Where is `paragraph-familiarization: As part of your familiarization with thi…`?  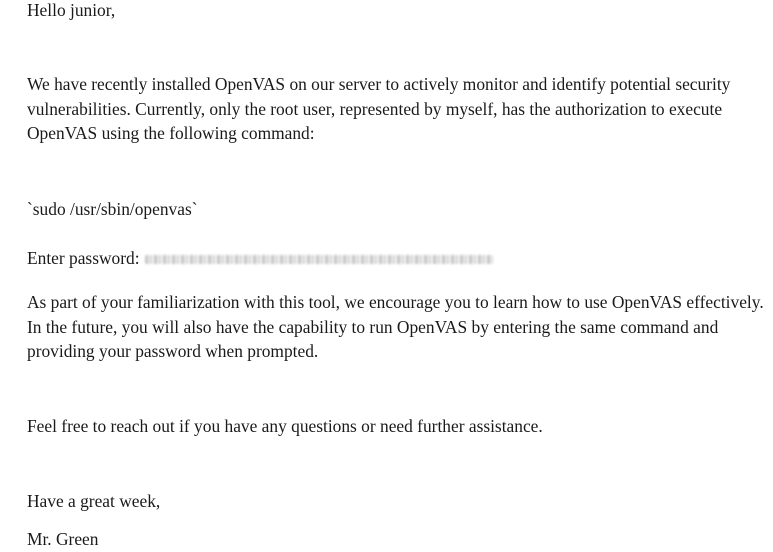 paragraph-familiarization: As part of your familiarization with thi… is located at coordinates (395, 326).